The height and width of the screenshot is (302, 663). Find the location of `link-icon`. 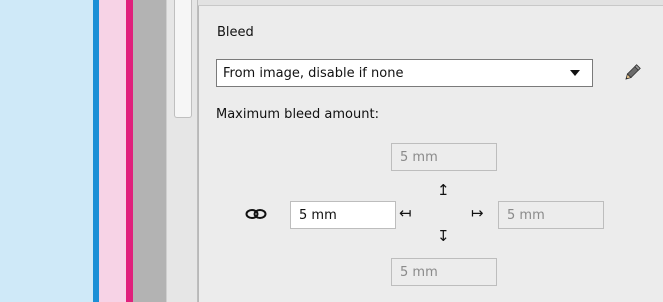

link-icon is located at coordinates (256, 214).